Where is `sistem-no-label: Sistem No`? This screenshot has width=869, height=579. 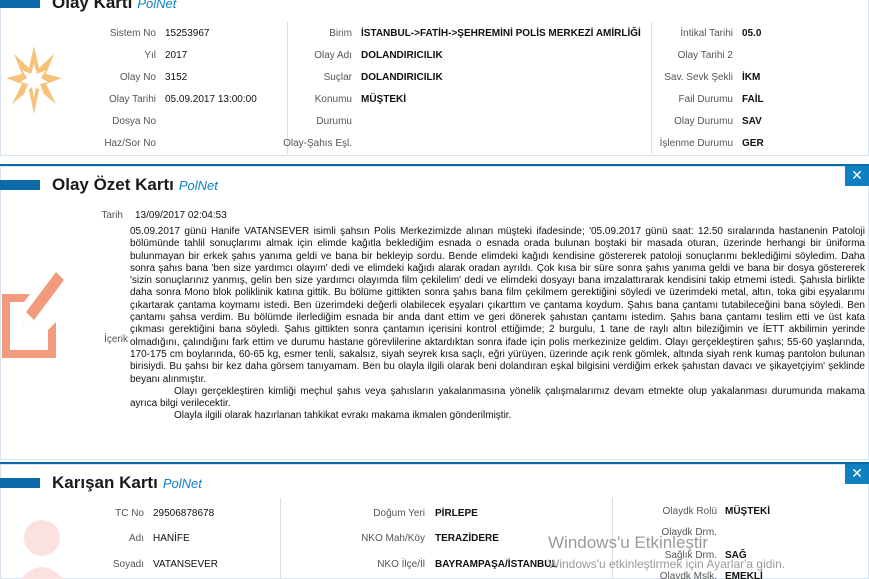
sistem-no-label: Sistem No is located at coordinates (132, 33).